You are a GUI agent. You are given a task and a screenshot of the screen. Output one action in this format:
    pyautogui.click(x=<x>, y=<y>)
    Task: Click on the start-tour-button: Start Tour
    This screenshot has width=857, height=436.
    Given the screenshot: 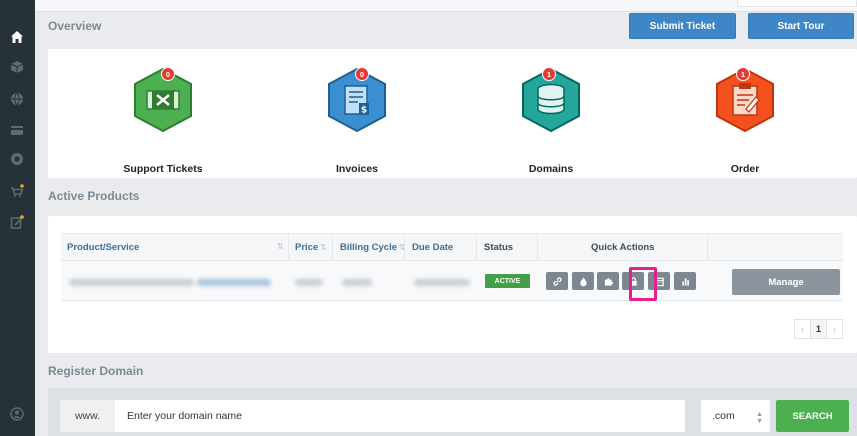 What is the action you would take?
    pyautogui.click(x=801, y=26)
    